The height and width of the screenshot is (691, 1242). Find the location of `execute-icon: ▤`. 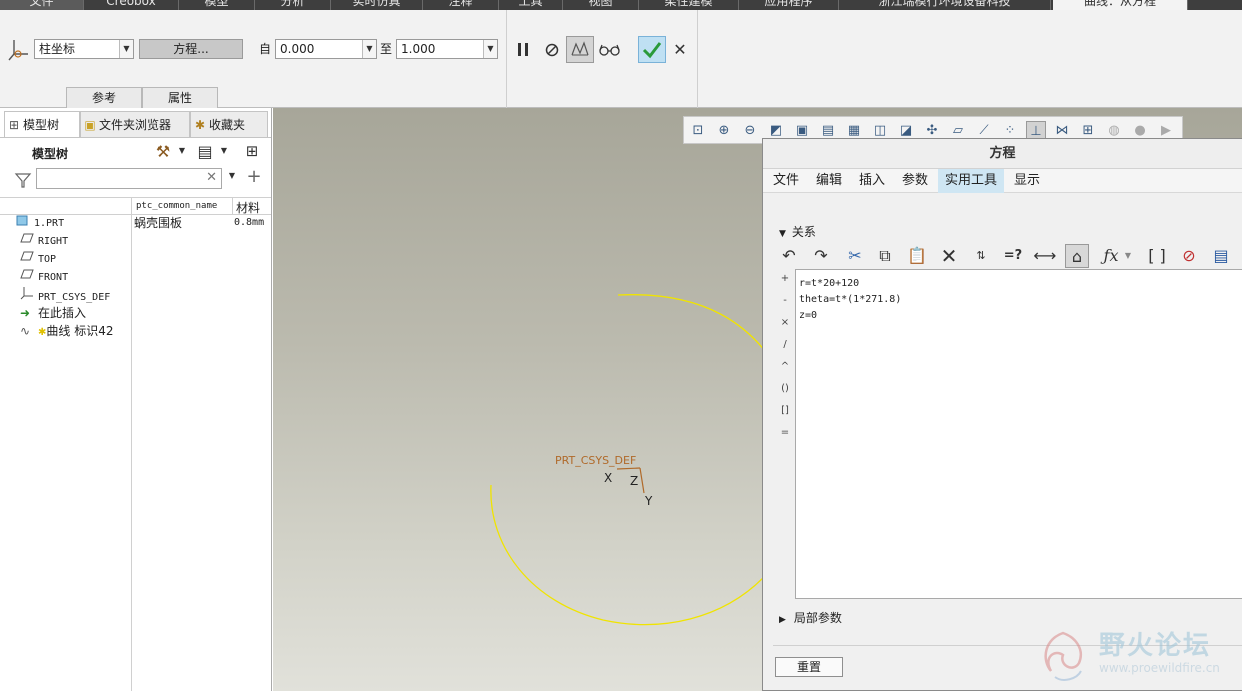

execute-icon: ▤ is located at coordinates (1221, 256).